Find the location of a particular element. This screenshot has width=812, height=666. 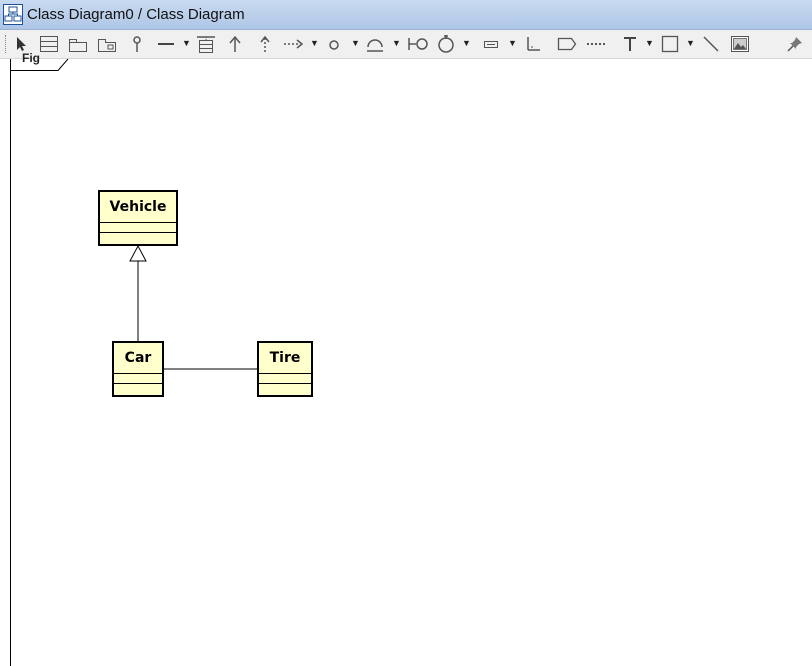

dependency-dropdown-icon: ▼ is located at coordinates (314, 43).